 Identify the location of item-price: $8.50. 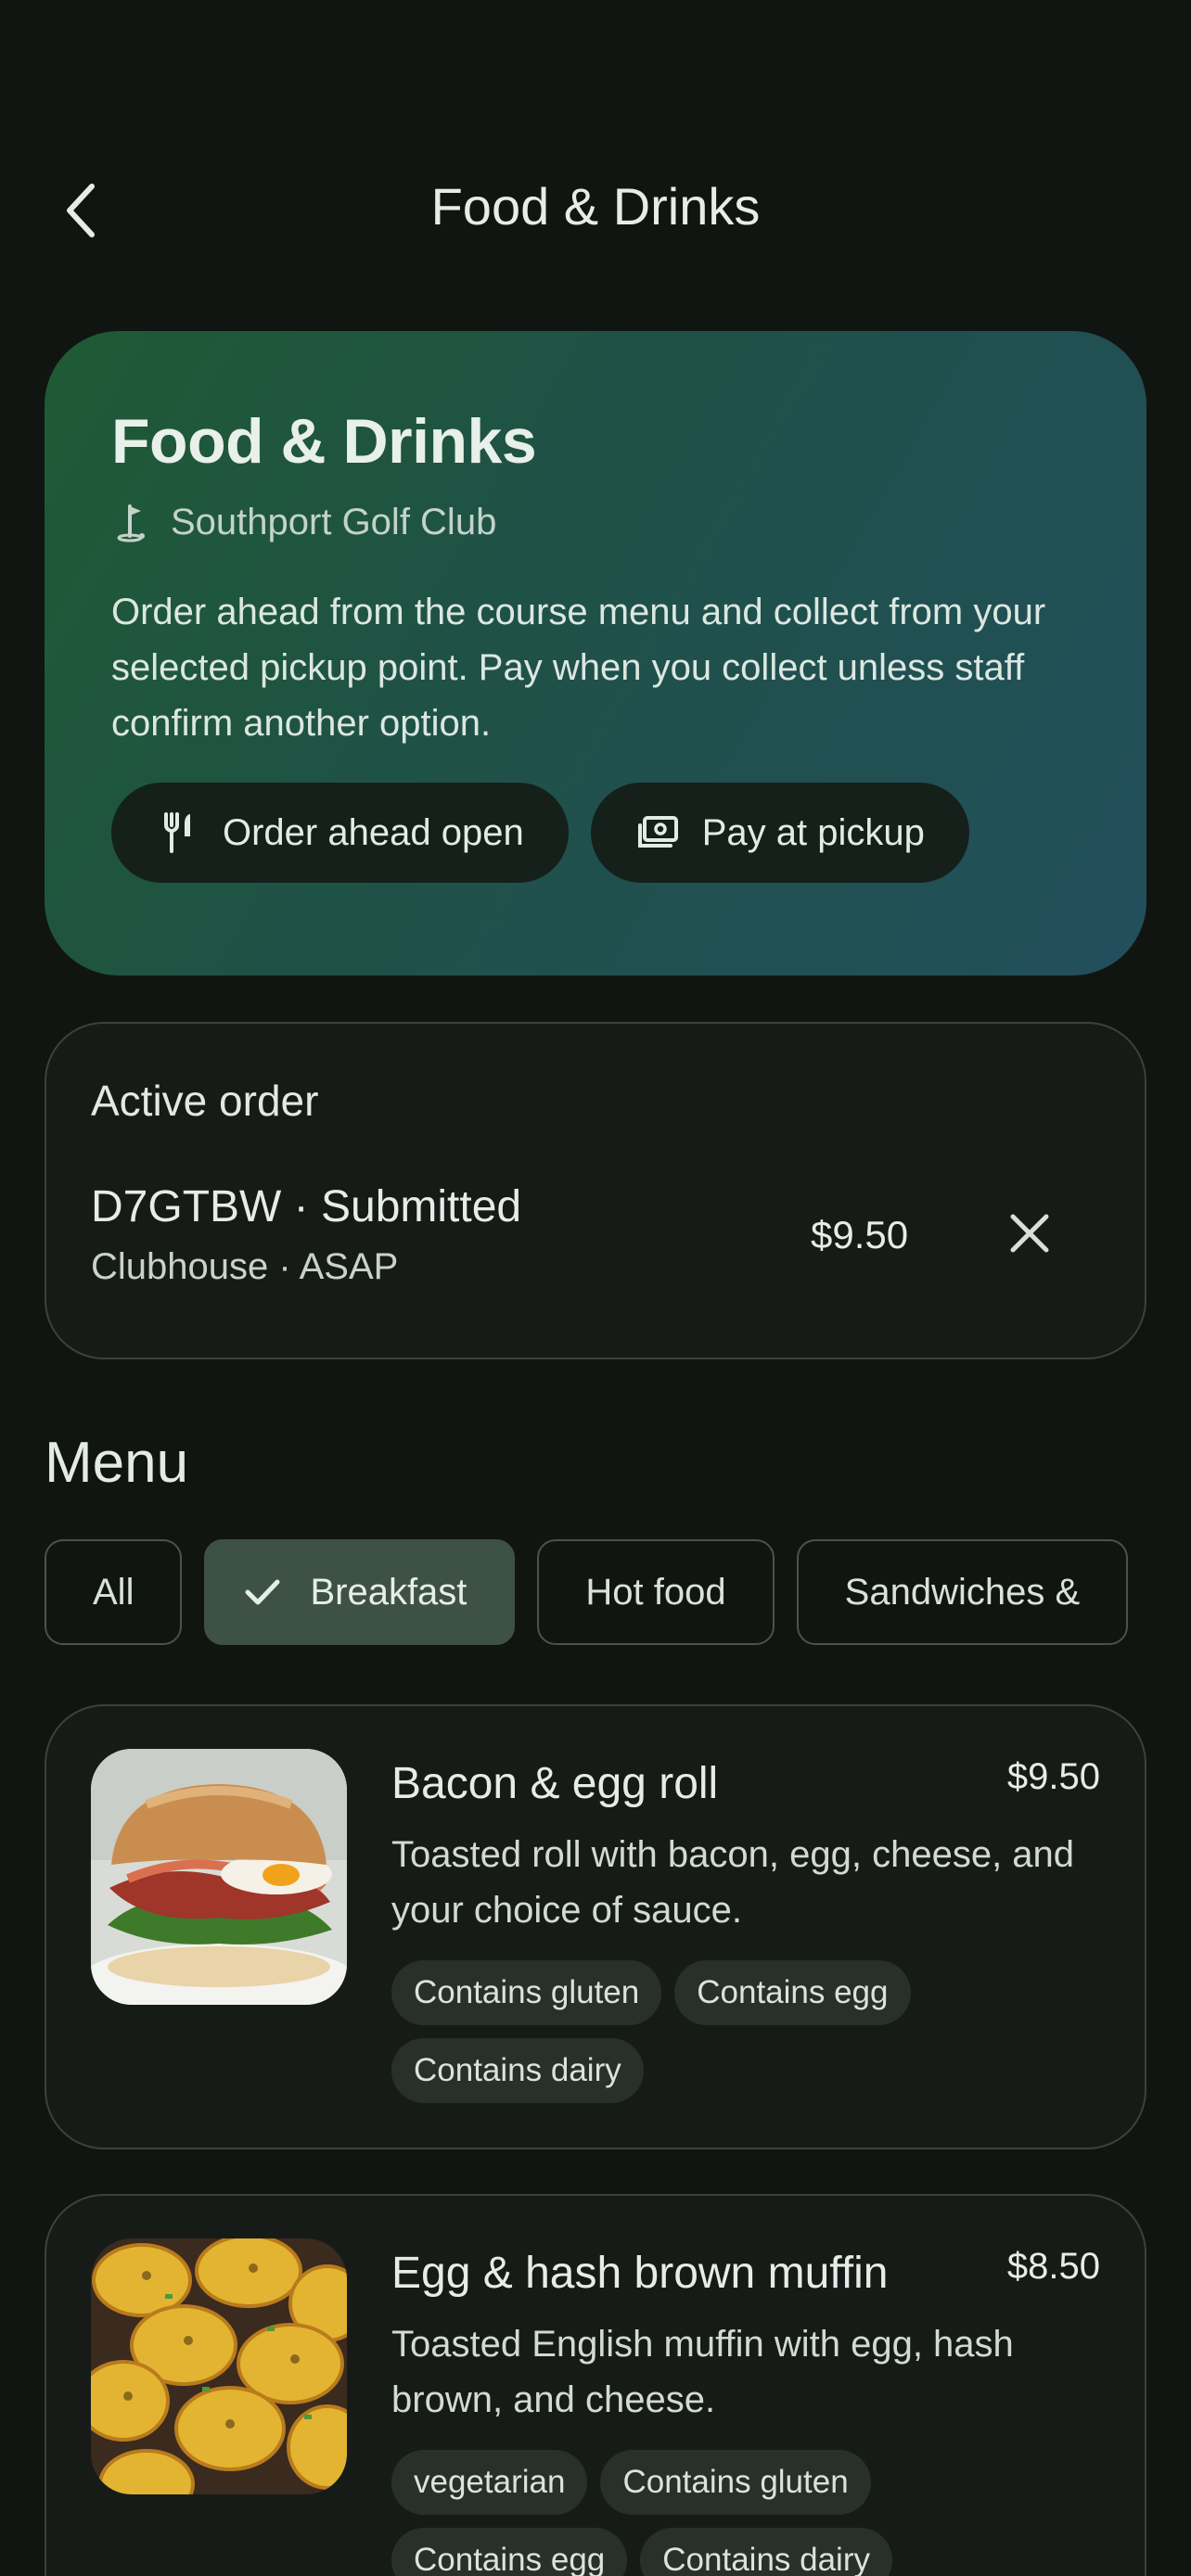
(1053, 2266).